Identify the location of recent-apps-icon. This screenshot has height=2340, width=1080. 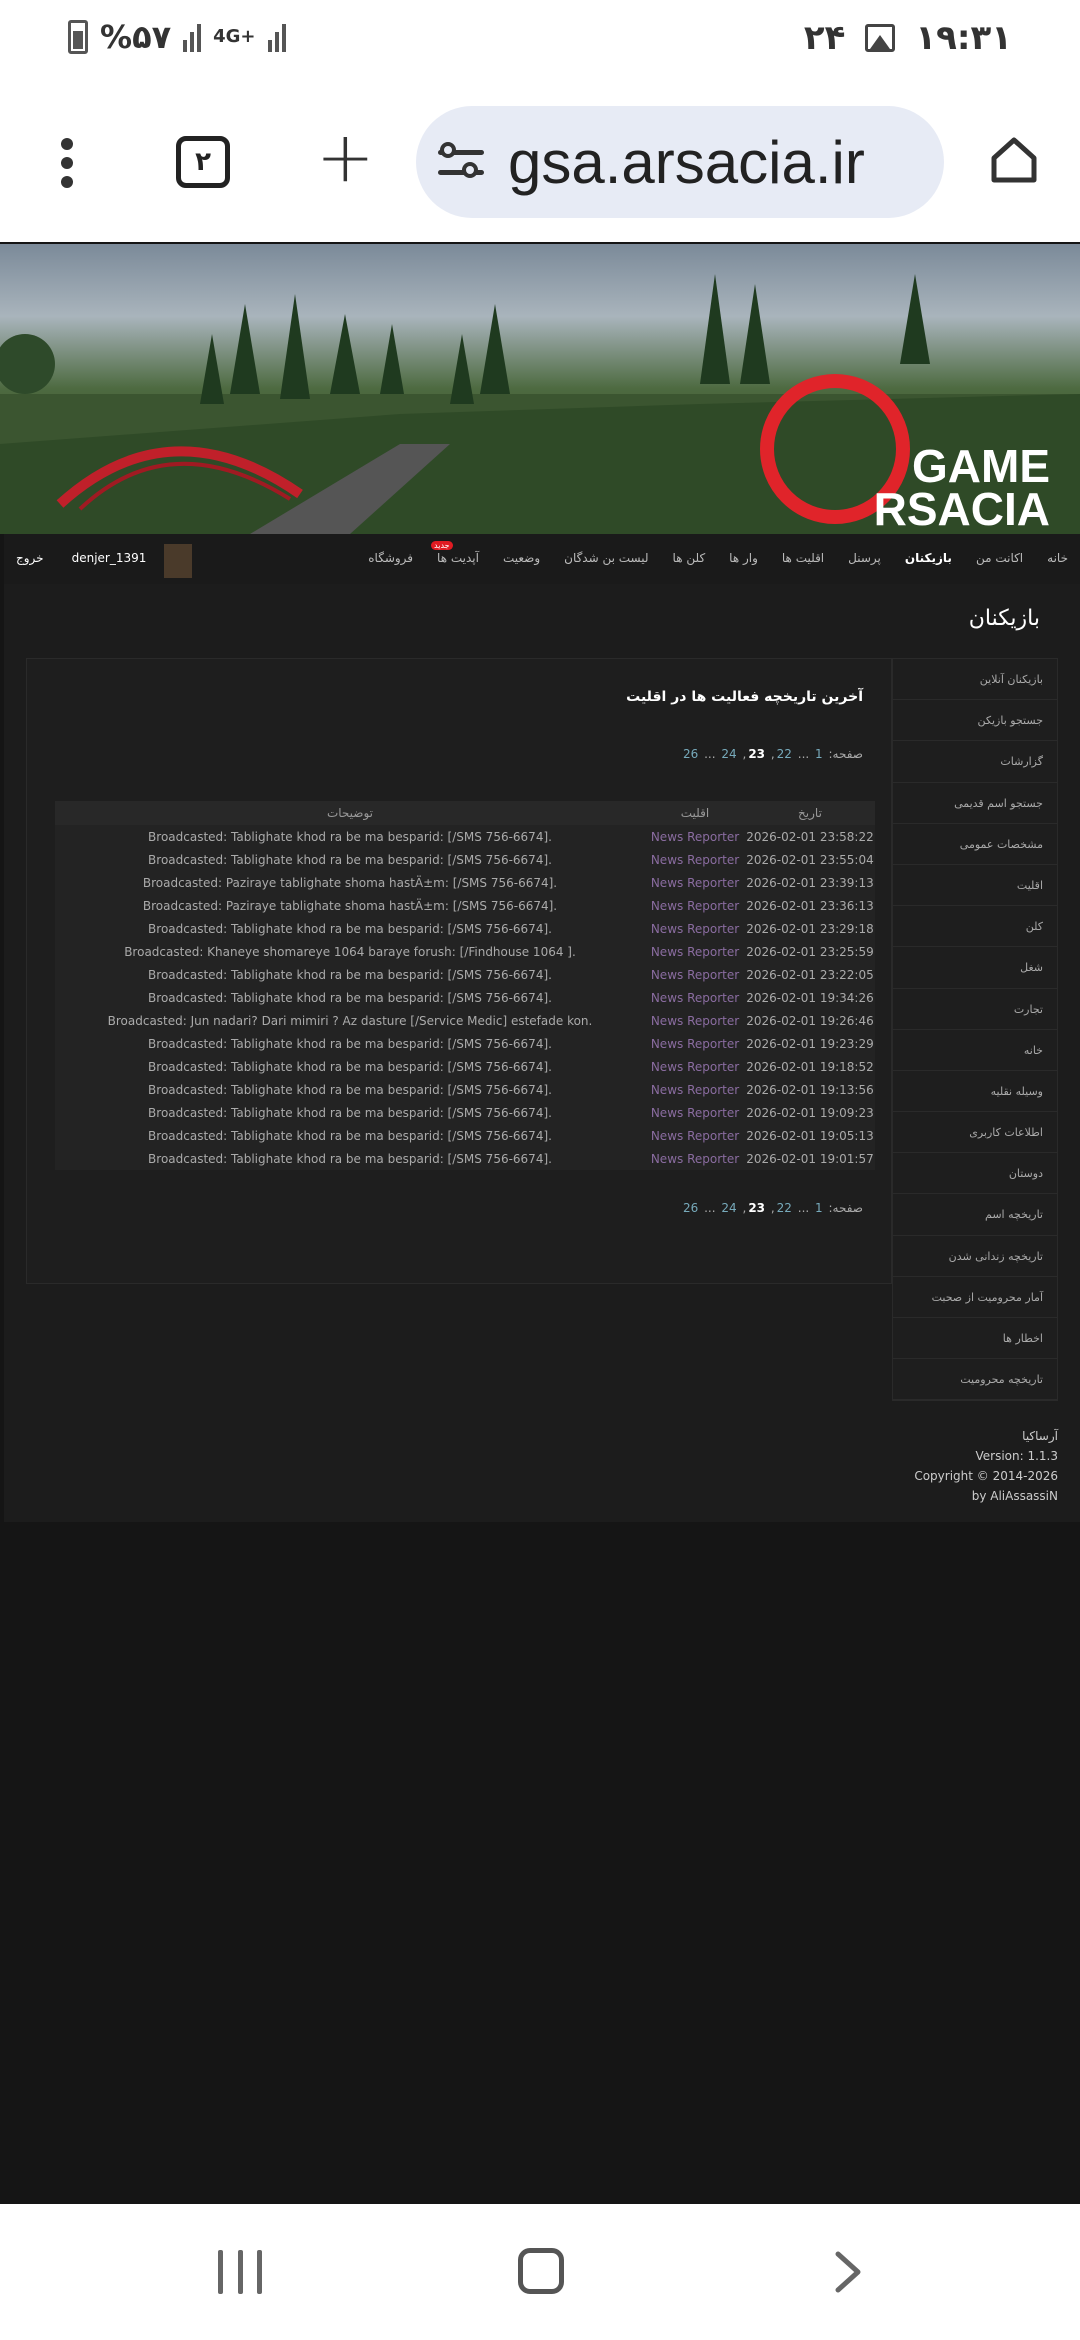
(240, 2272).